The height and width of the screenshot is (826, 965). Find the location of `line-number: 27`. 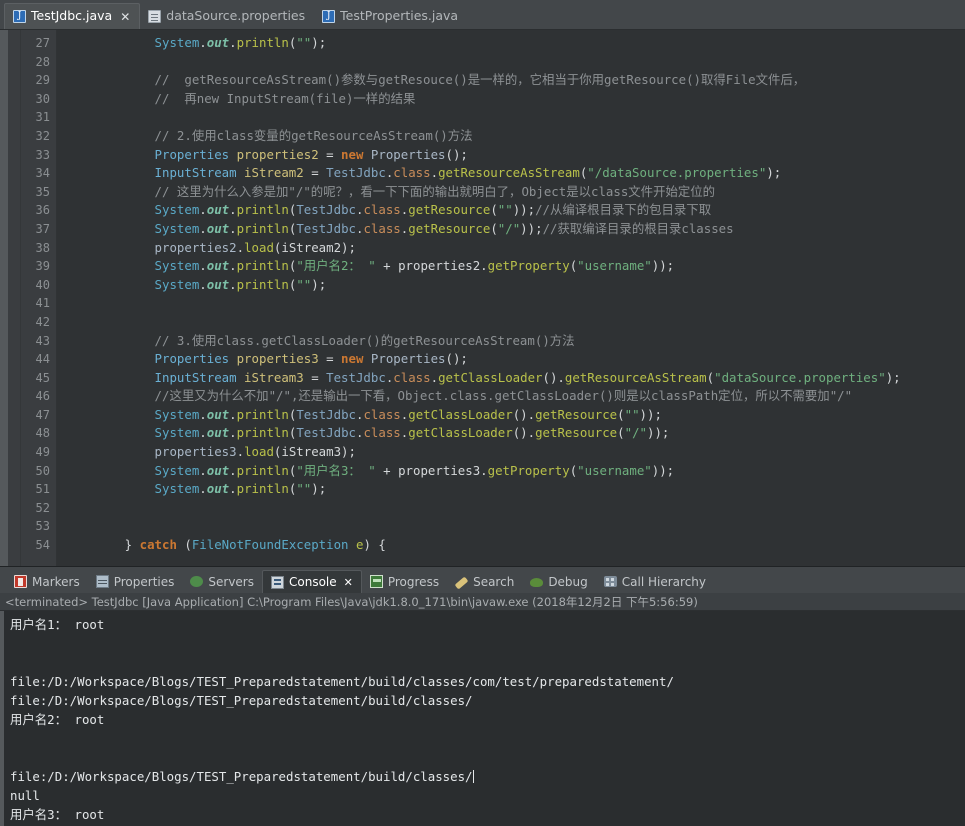

line-number: 27 is located at coordinates (42, 43).